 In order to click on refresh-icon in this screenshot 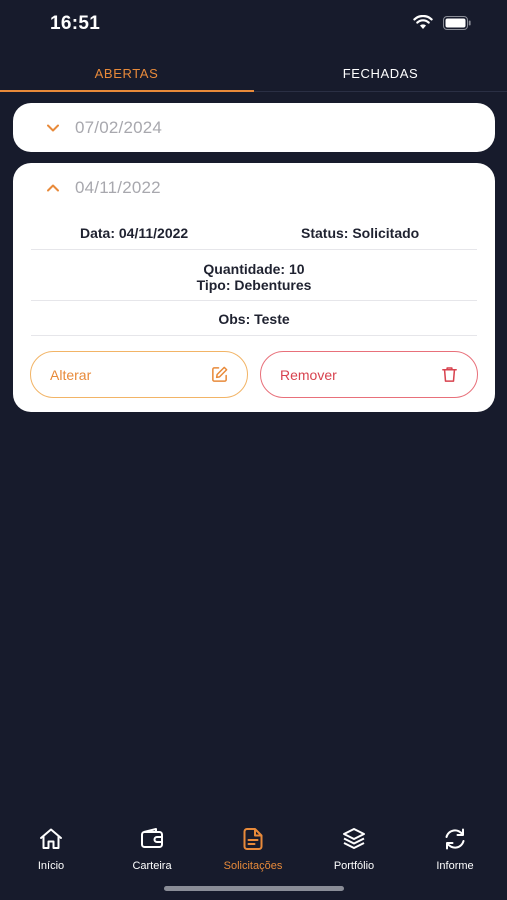, I will do `click(455, 839)`.